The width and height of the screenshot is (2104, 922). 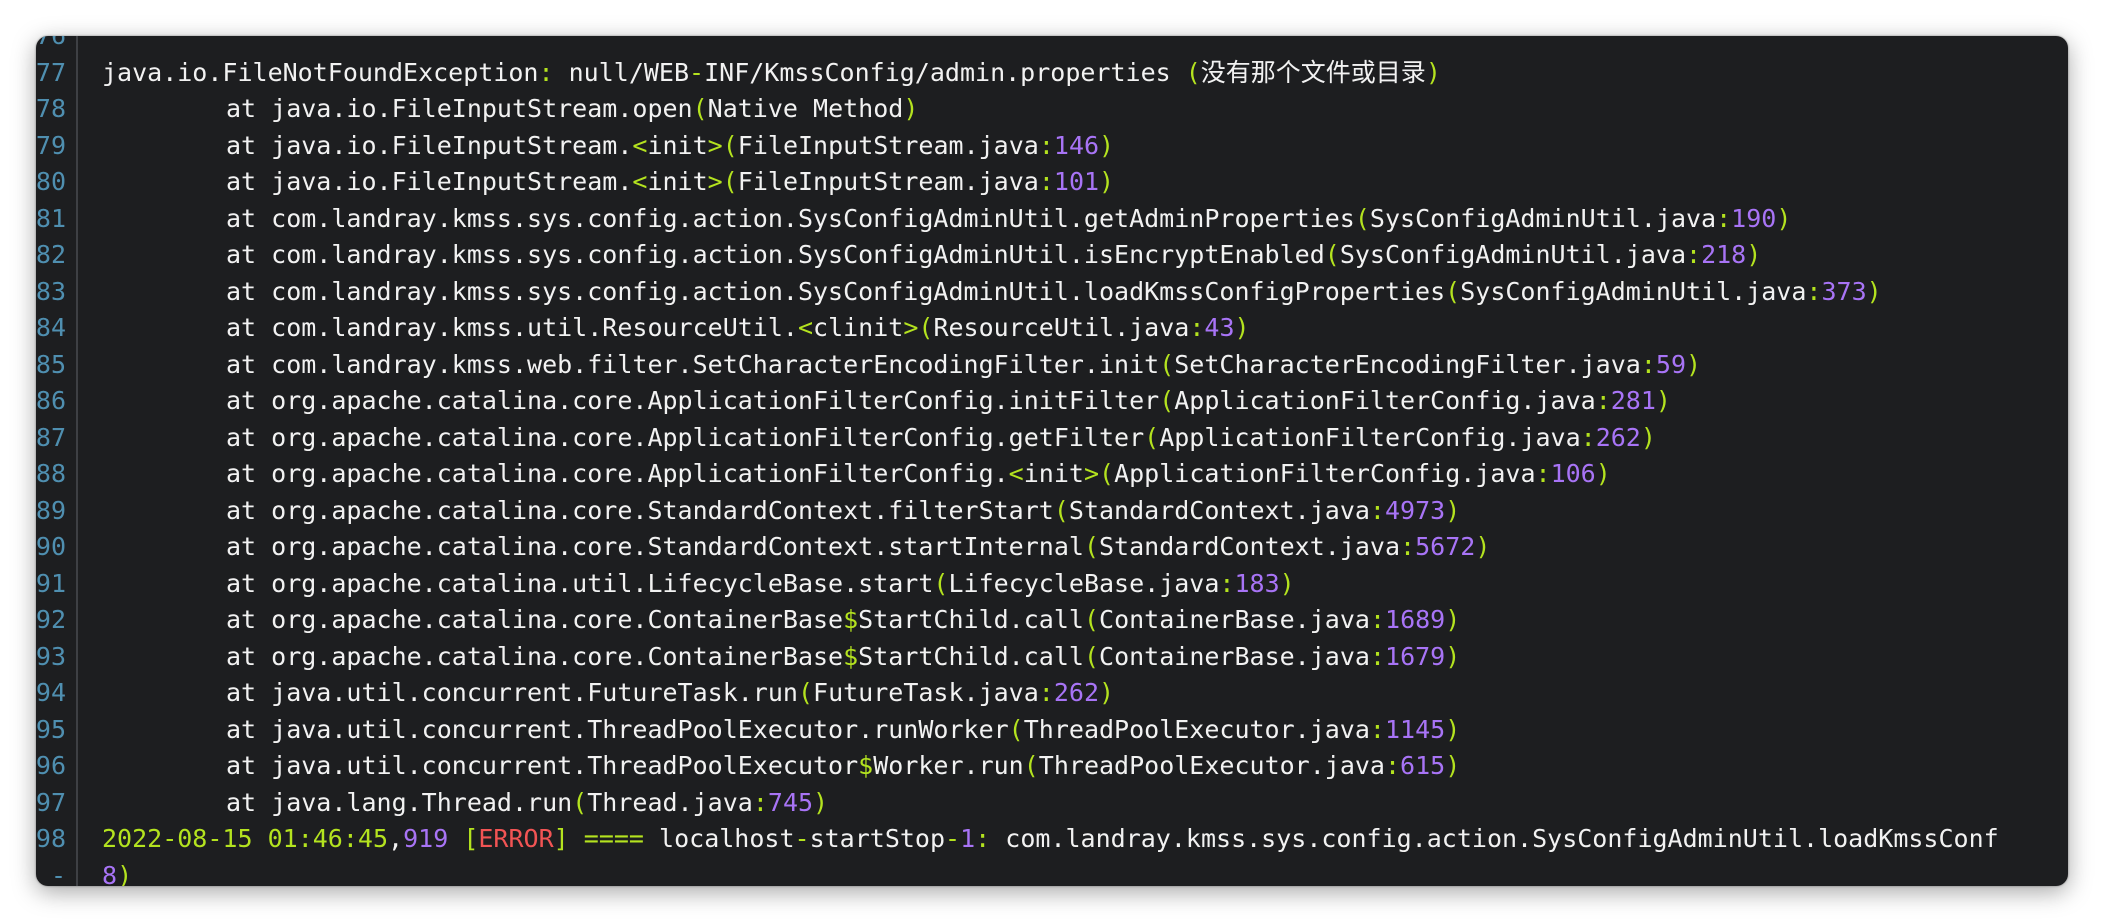 What do you see at coordinates (51, 181) in the screenshot?
I see `line-number: 80` at bounding box center [51, 181].